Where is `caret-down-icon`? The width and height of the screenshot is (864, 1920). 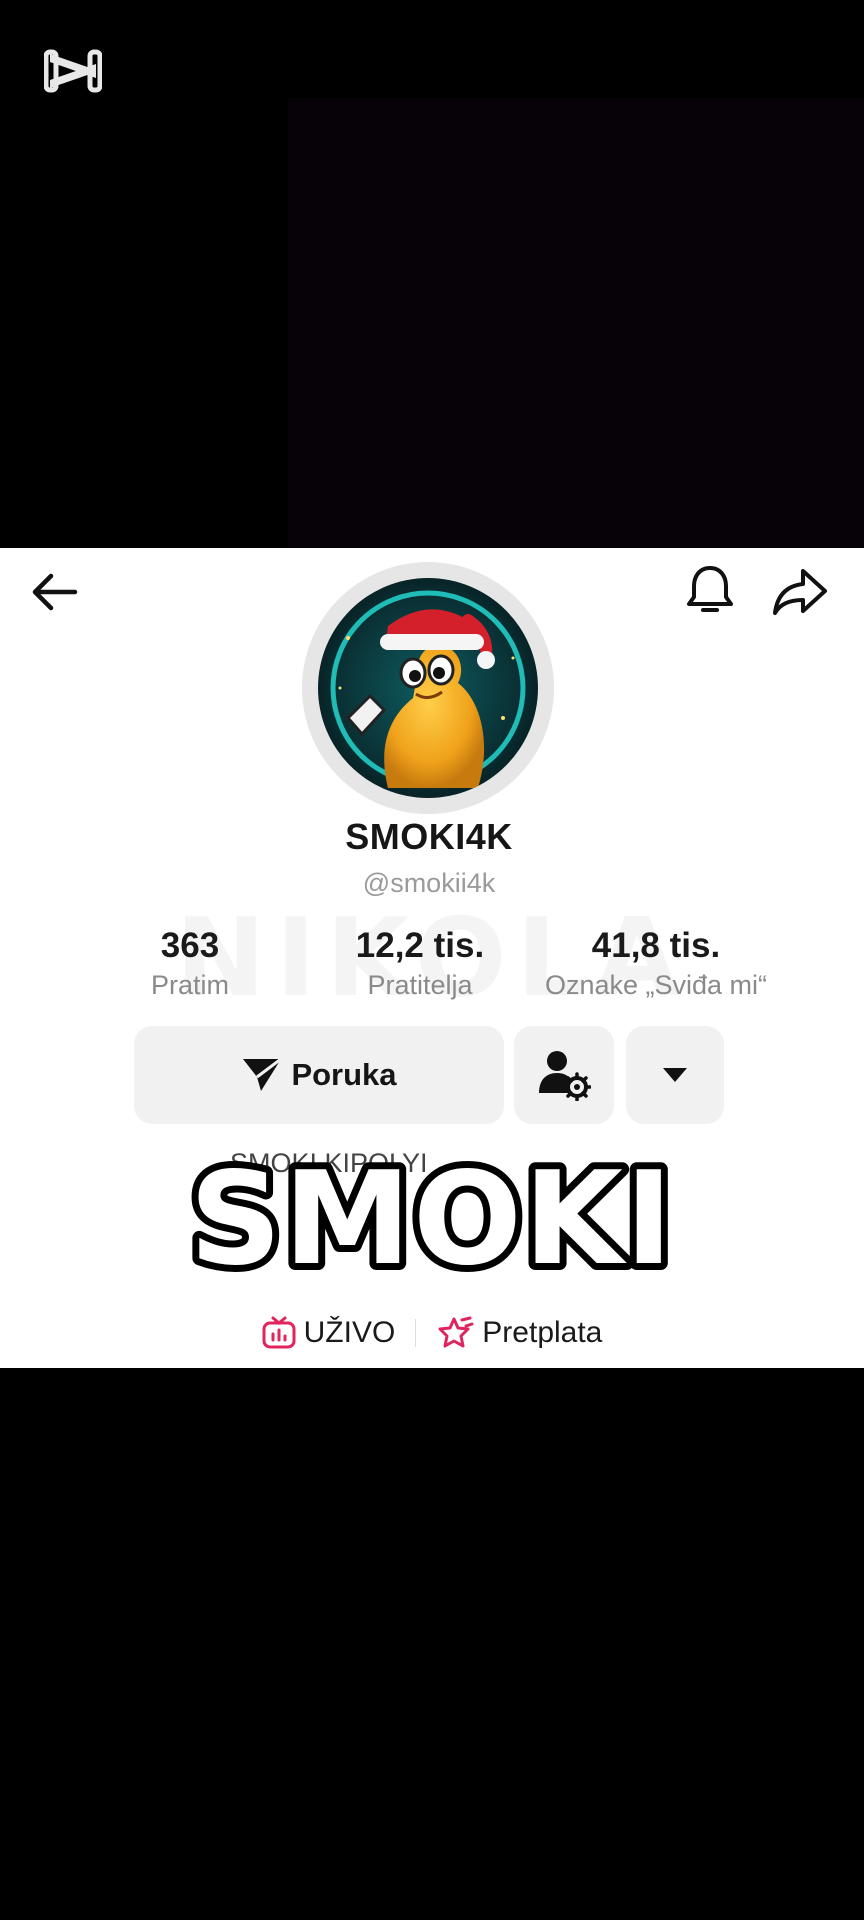 caret-down-icon is located at coordinates (675, 1075).